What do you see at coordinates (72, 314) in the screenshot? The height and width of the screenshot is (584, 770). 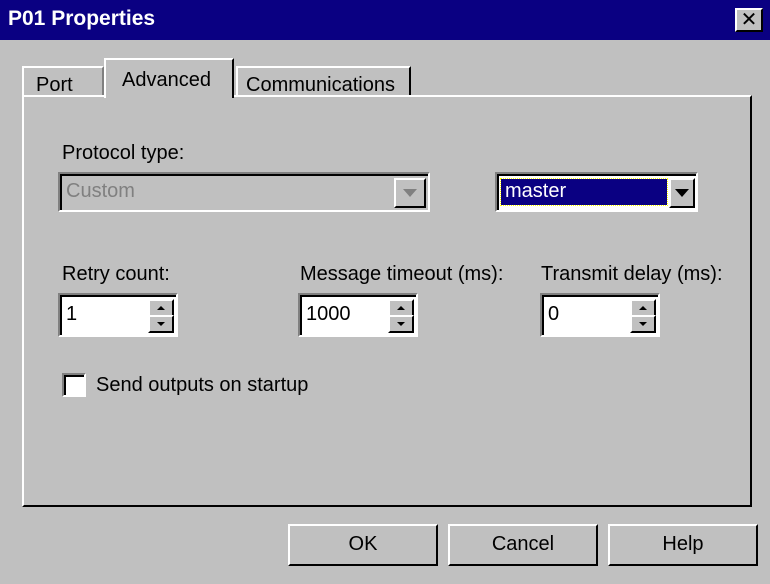 I see `retry-count-value: 1` at bounding box center [72, 314].